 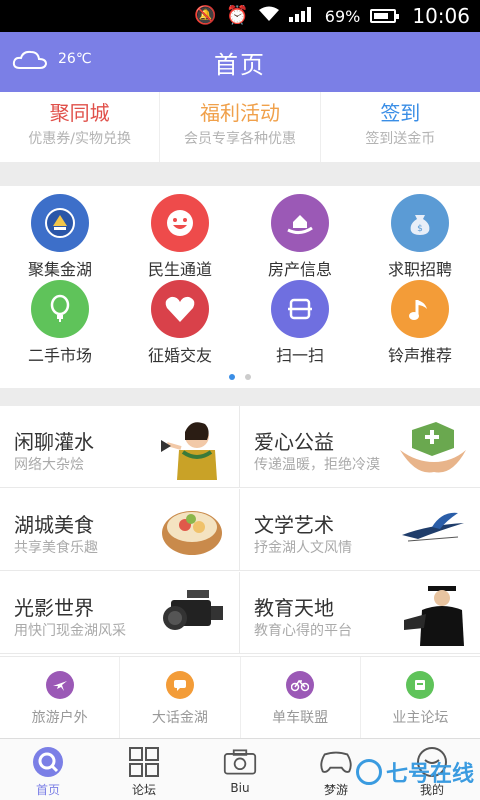 I want to click on card-meishi: 湖城美食 共享美食乐趣, so click(x=120, y=530).